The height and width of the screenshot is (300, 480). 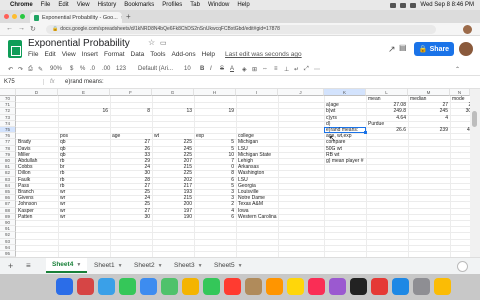 What do you see at coordinates (151, 42) in the screenshot?
I see `star-icon: ☆` at bounding box center [151, 42].